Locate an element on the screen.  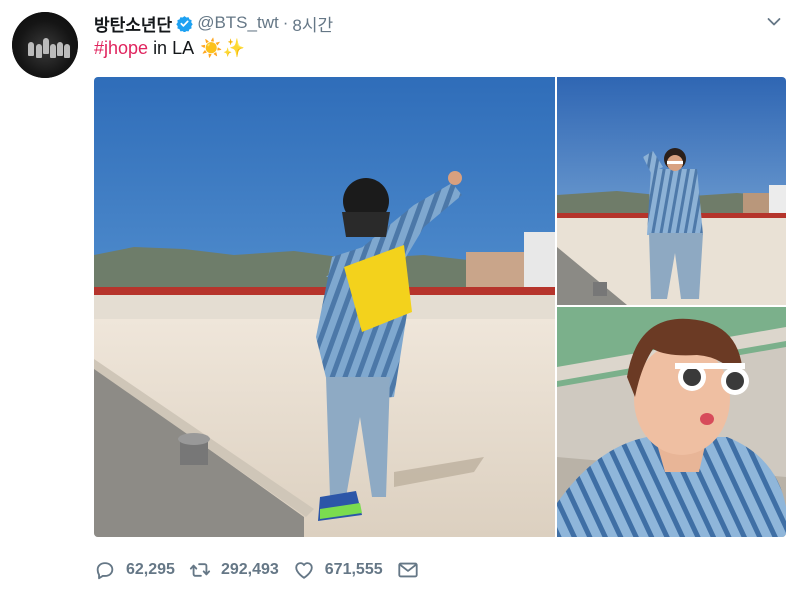
envelope-icon is located at coordinates (408, 570).